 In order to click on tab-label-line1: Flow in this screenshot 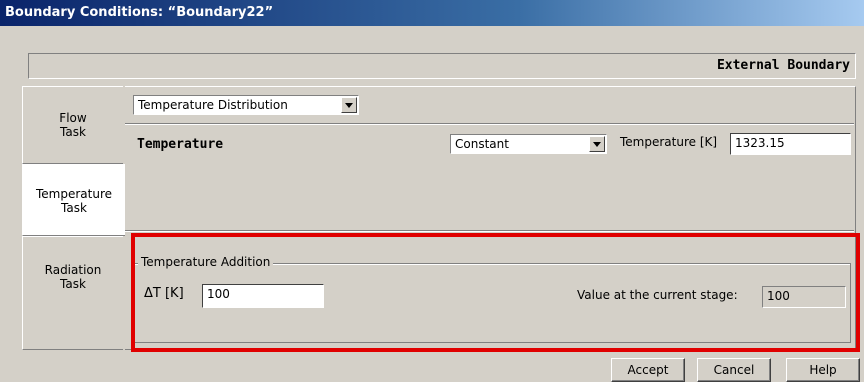, I will do `click(73, 118)`.